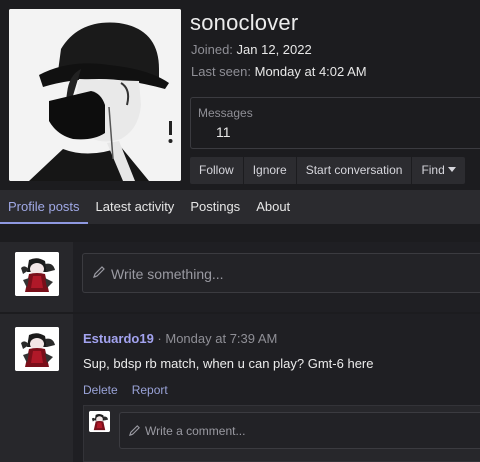  Describe the element at coordinates (335, 123) in the screenshot. I see `messages-stat: Messages 11` at that location.